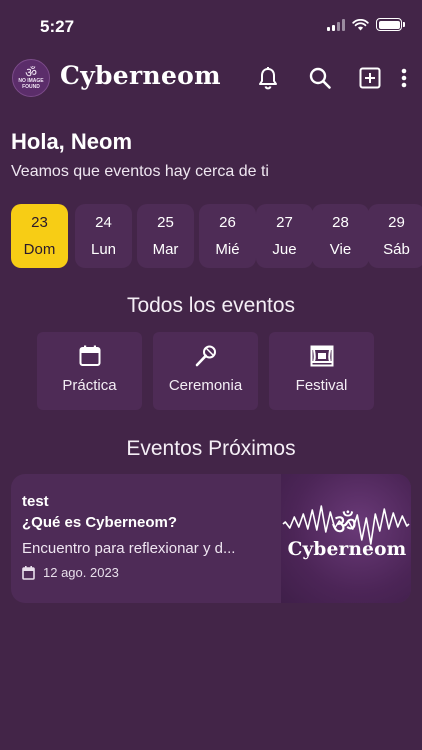 Image resolution: width=422 pixels, height=750 pixels. What do you see at coordinates (89, 385) in the screenshot?
I see `category-label: Práctica` at bounding box center [89, 385].